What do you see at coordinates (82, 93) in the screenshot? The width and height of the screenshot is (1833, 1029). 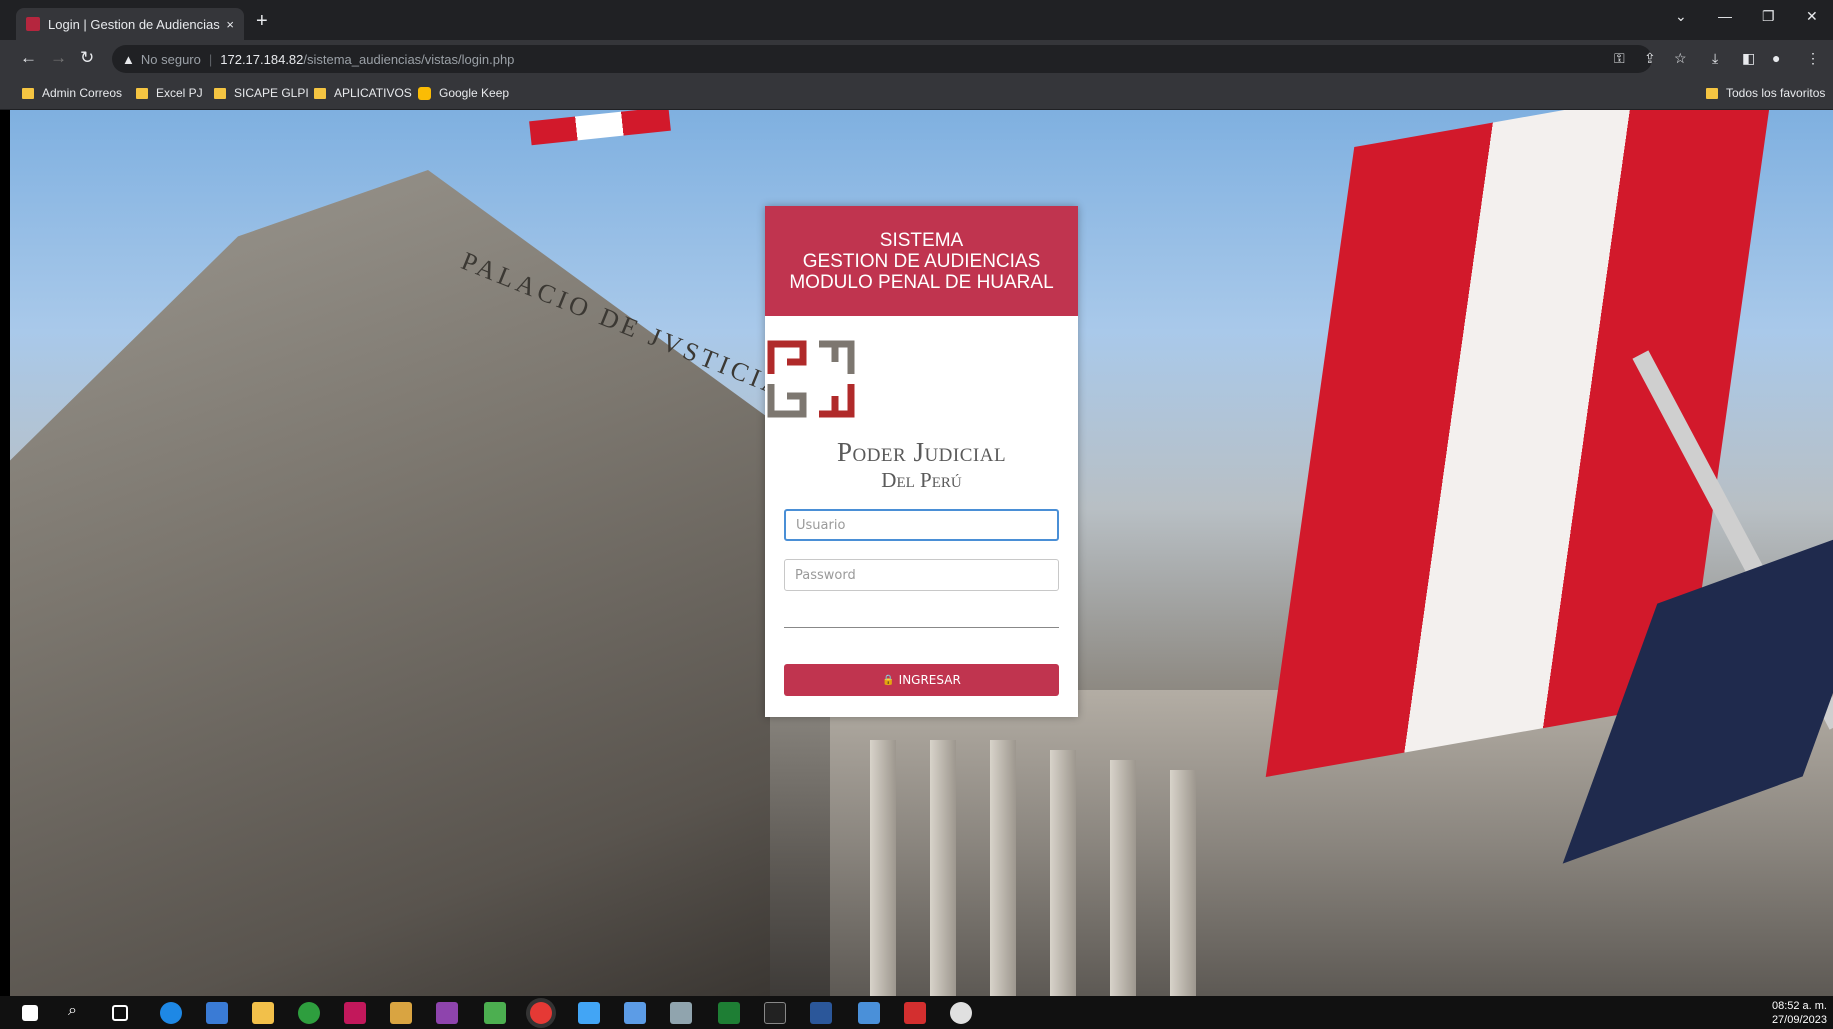 I see `bookmark-label: Admin Correos` at bounding box center [82, 93].